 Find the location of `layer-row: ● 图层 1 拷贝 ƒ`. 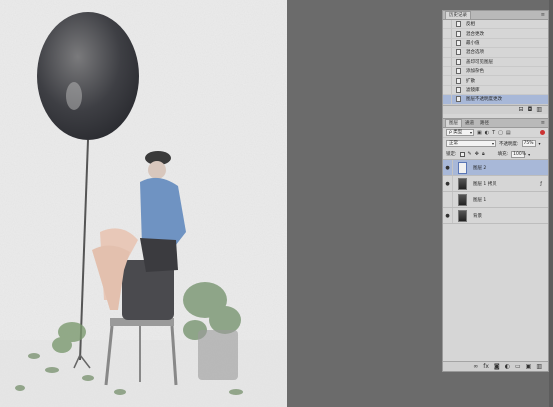

layer-row: ● 图层 1 拷贝 ƒ is located at coordinates (495, 184).